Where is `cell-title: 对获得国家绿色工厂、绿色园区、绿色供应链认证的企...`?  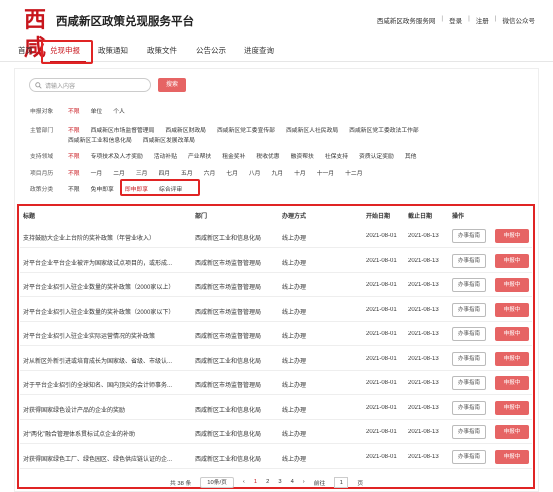
cell-title: 对获得国家绿色工厂、绿色园区、绿色供应链认证的企... is located at coordinates (107, 458).